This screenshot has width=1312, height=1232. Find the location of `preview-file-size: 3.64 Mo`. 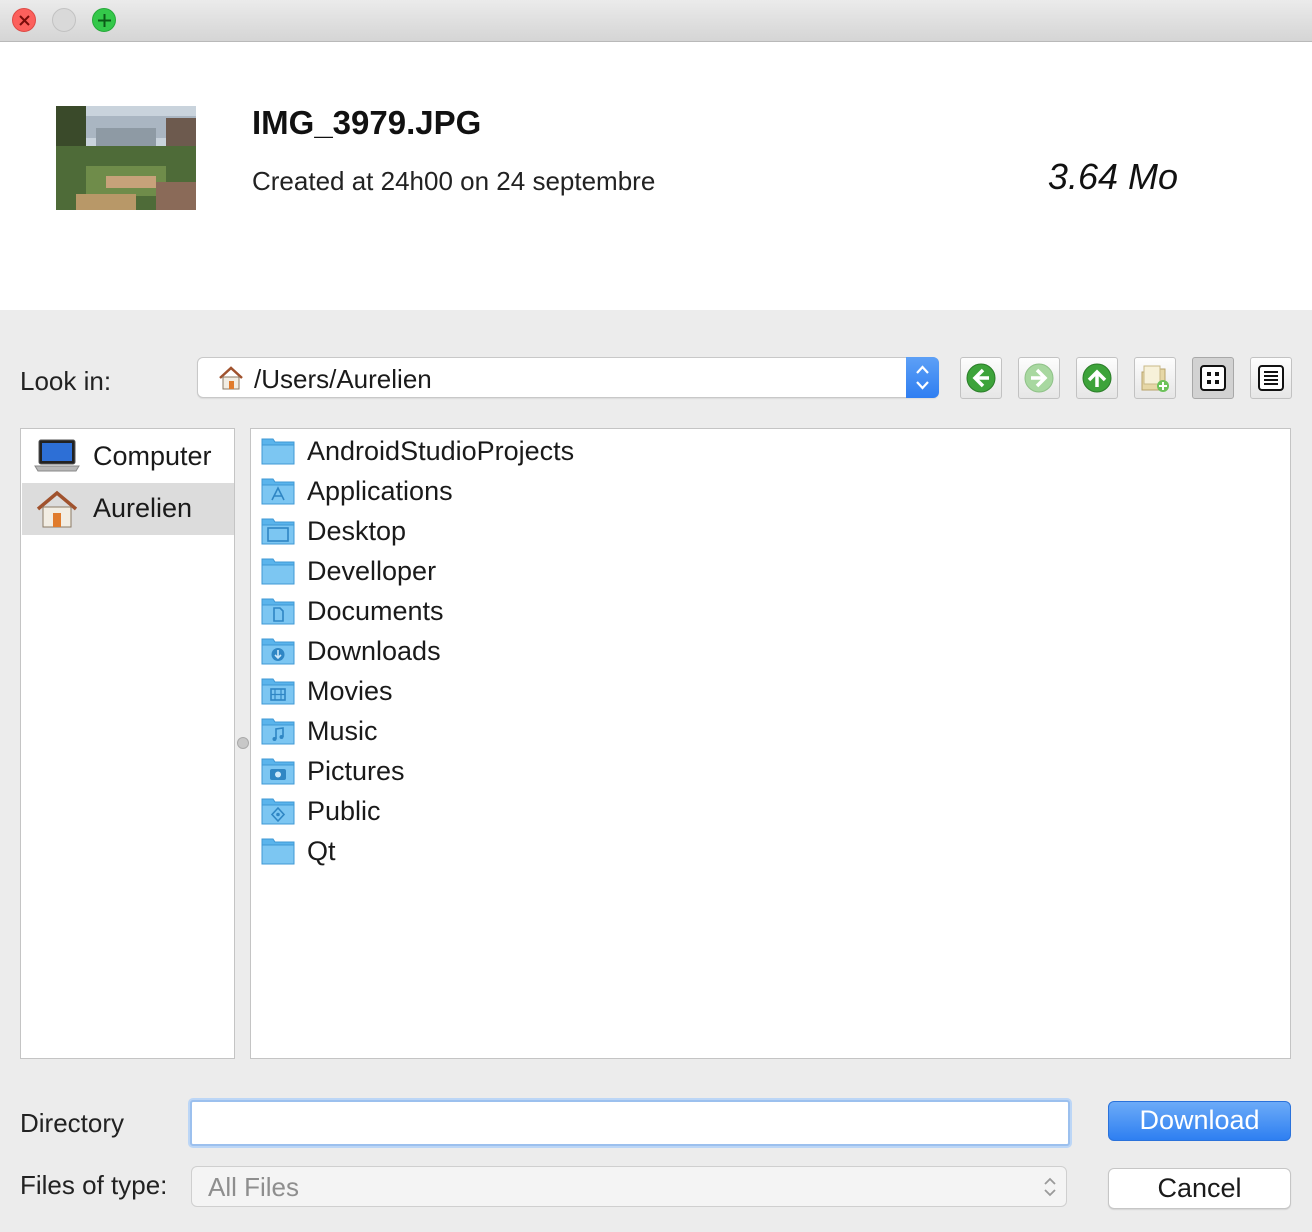

preview-file-size: 3.64 Mo is located at coordinates (1112, 176).